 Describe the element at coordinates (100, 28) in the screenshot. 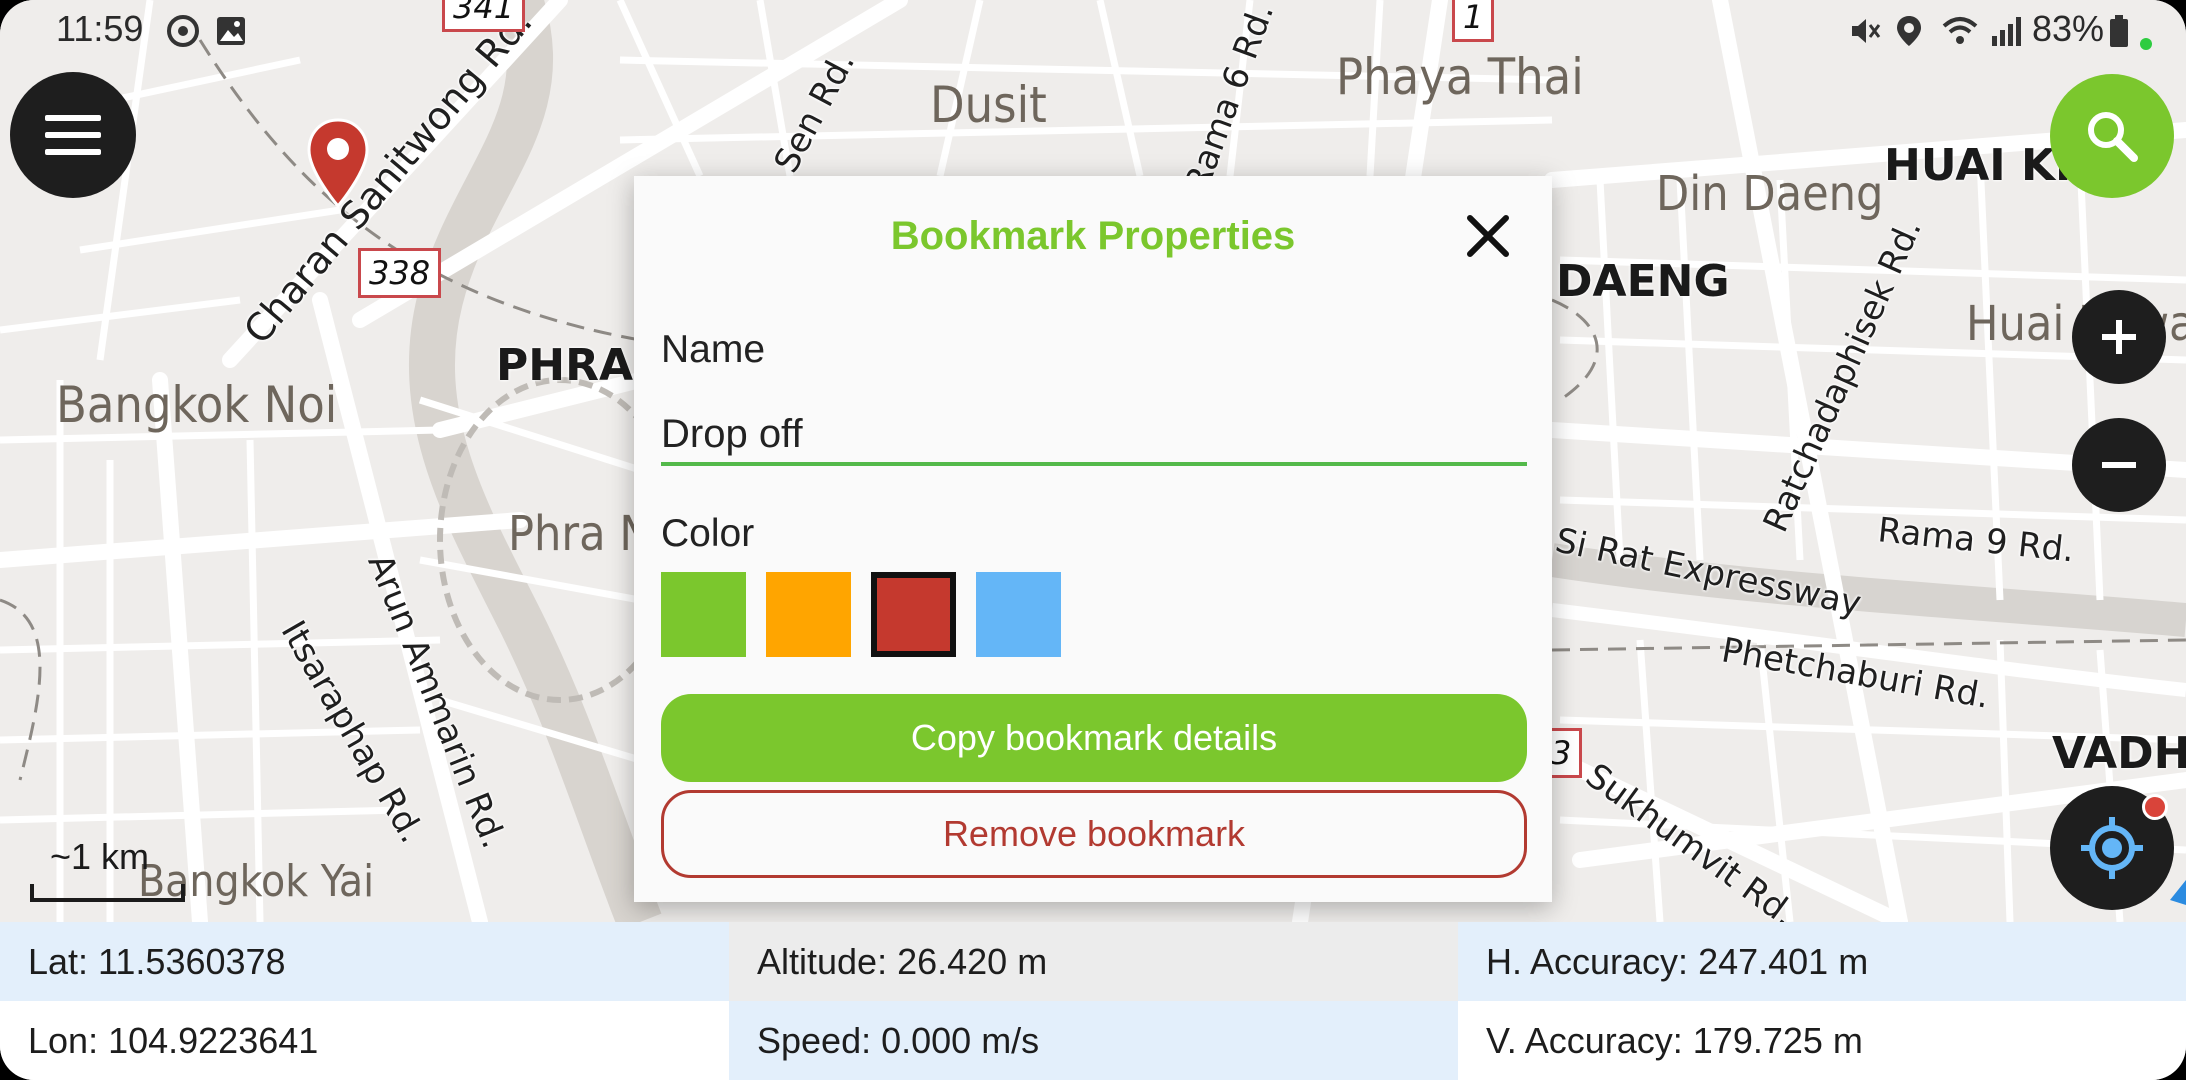

I see `status-time: 11:59` at that location.